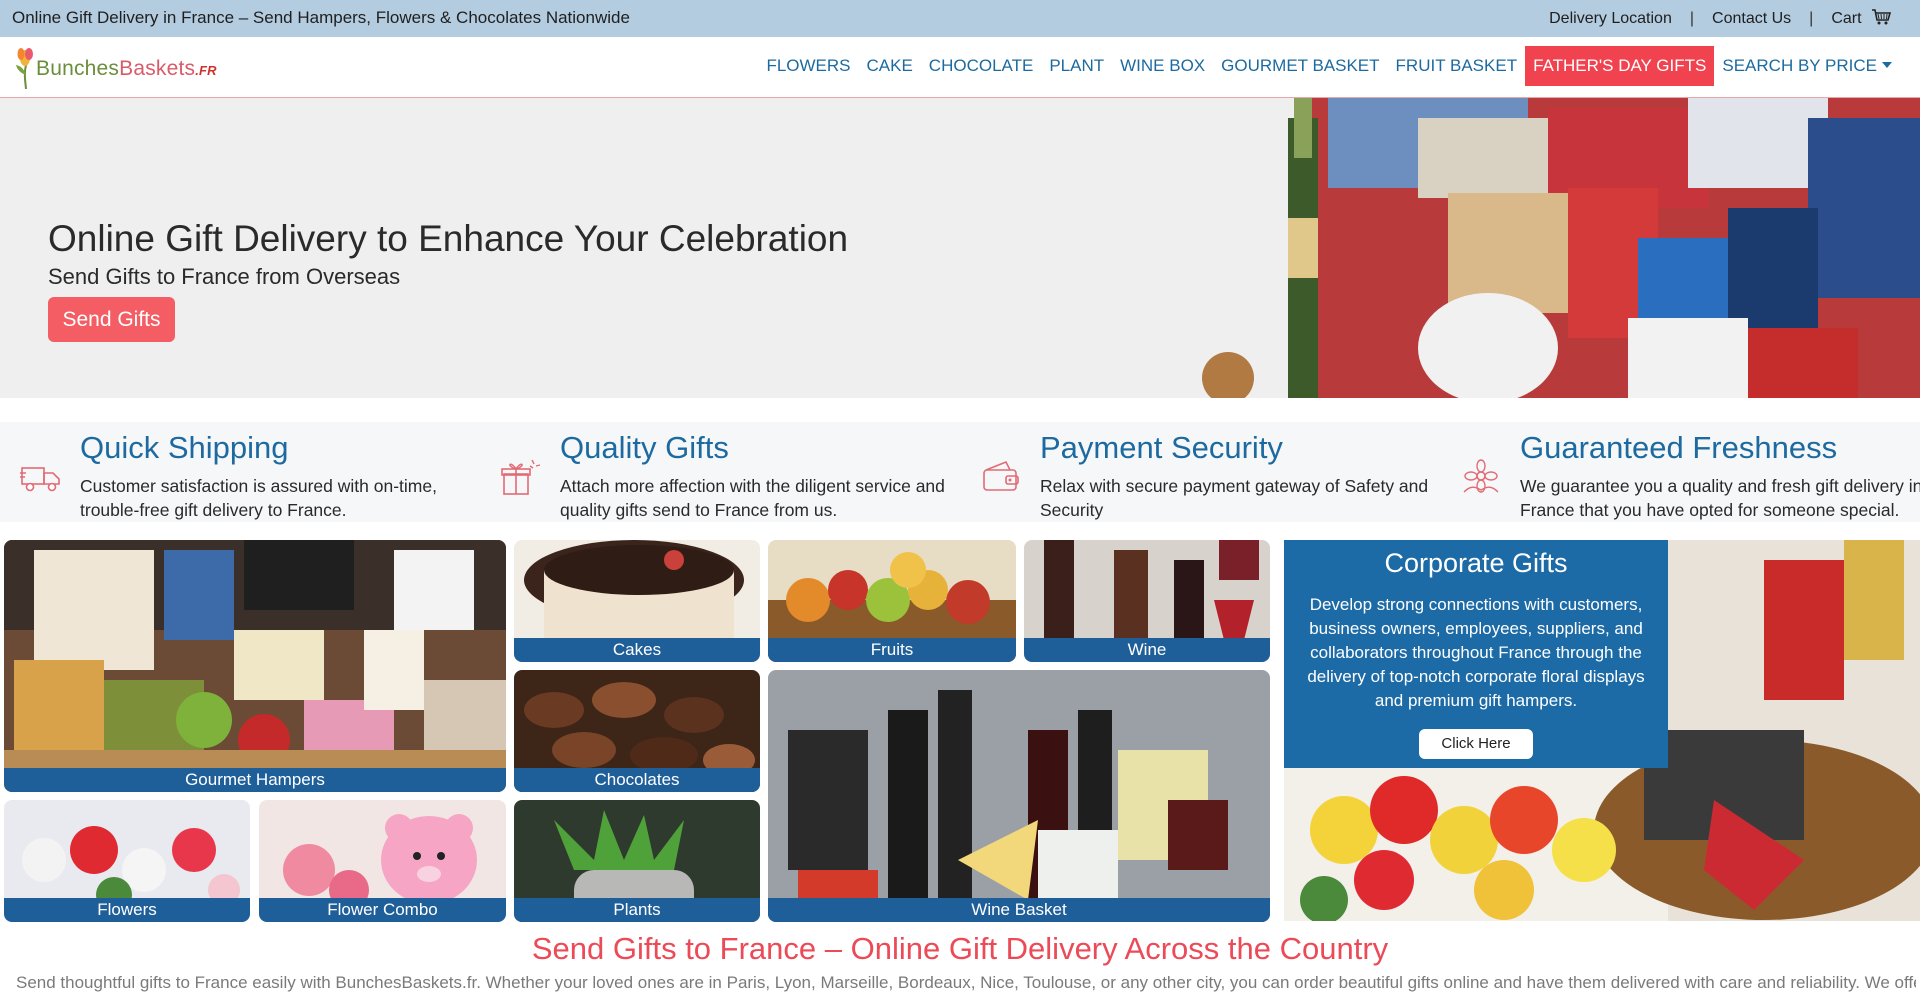 The height and width of the screenshot is (993, 1920). What do you see at coordinates (184, 447) in the screenshot?
I see `feature-title: Quick Shipping` at bounding box center [184, 447].